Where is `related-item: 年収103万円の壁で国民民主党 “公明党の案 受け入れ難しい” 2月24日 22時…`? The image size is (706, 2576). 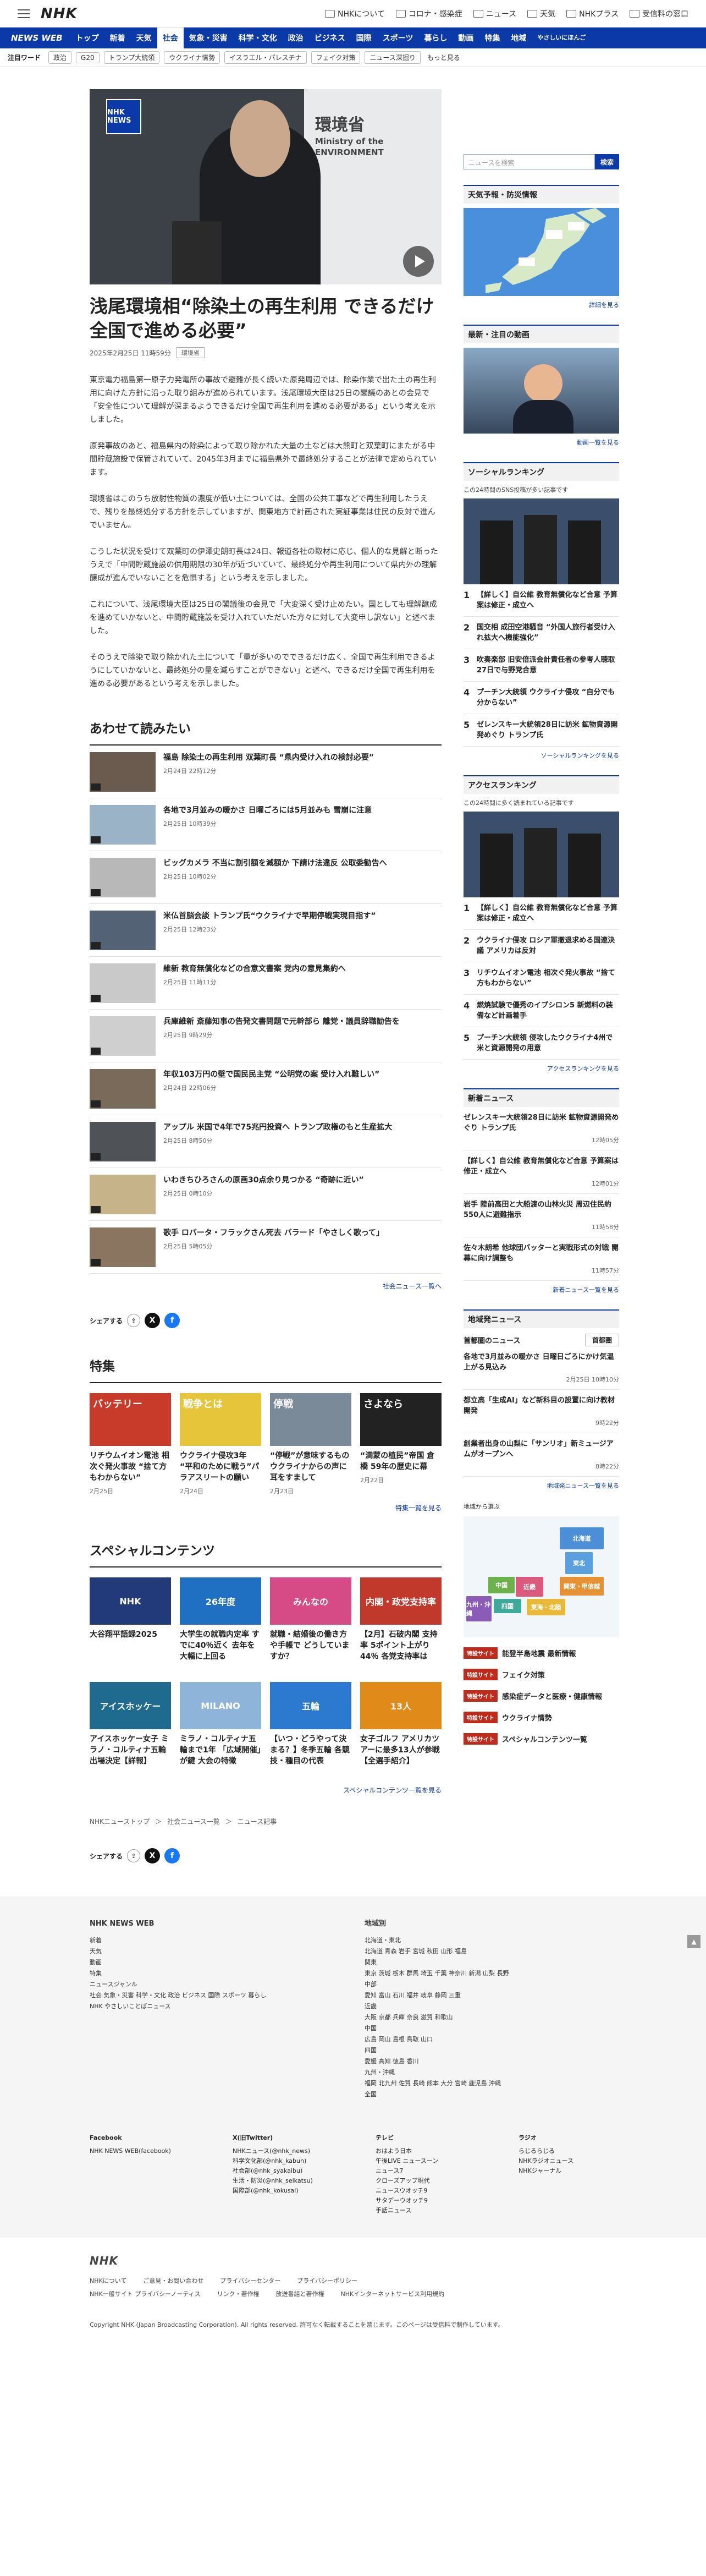
related-item: 年収103万円の壁で国民民主党 “公明党の案 受け入れ難しい” 2月24日 22時… is located at coordinates (266, 1089).